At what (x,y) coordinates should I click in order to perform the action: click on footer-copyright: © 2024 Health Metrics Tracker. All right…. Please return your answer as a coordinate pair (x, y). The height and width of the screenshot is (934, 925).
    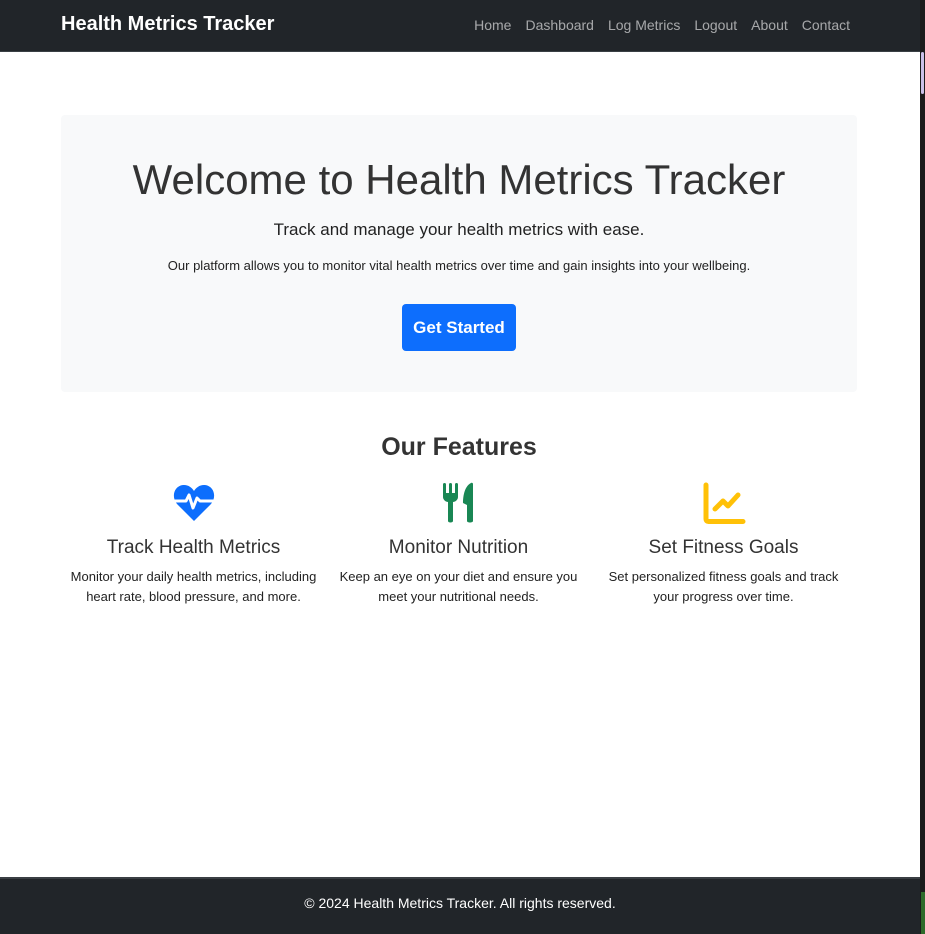
    Looking at the image, I should click on (460, 903).